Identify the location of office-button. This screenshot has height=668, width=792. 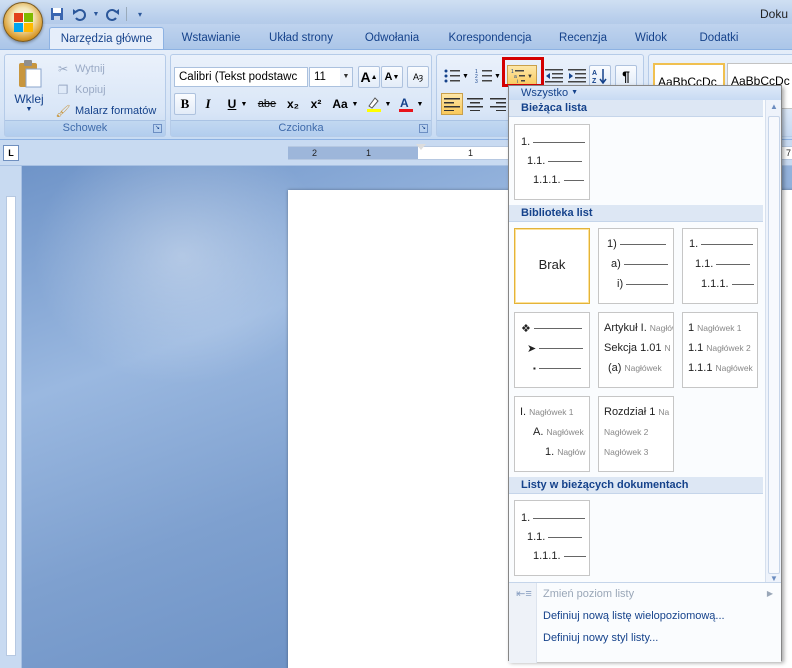
(23, 22).